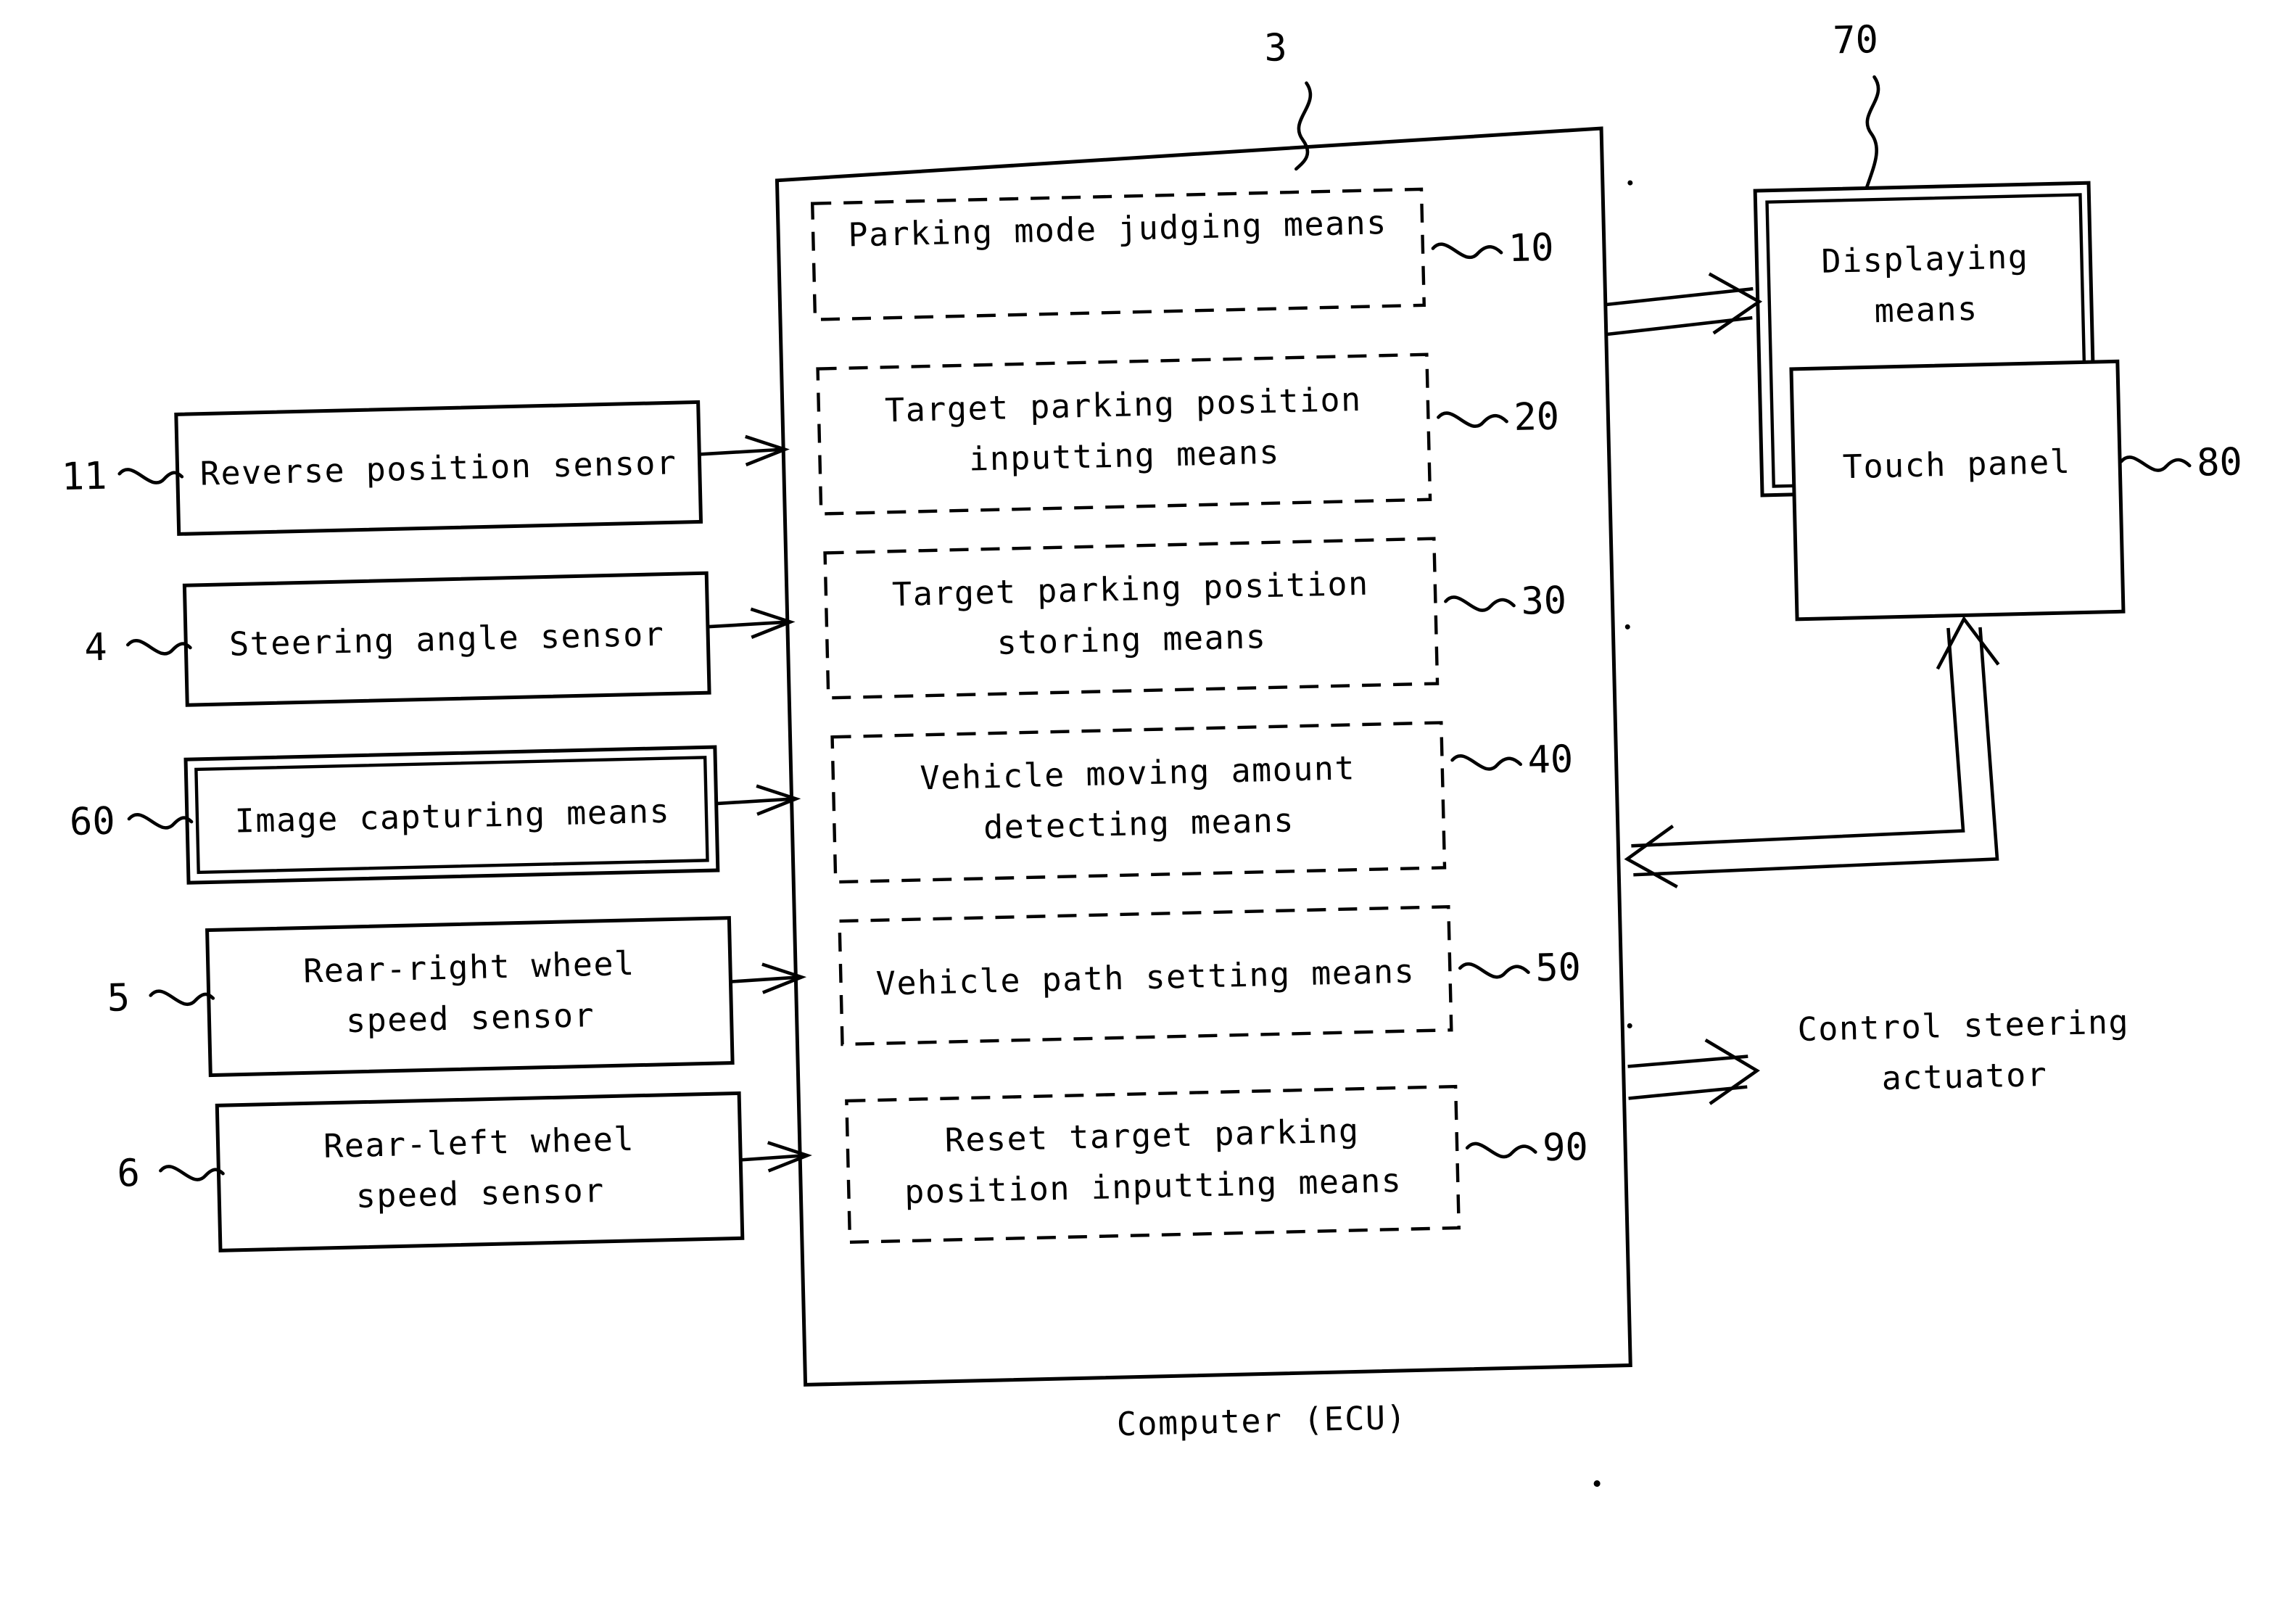 This screenshot has height=1618, width=2296. I want to click on ref-parking-mode-judging-means: 10, so click(1531, 248).